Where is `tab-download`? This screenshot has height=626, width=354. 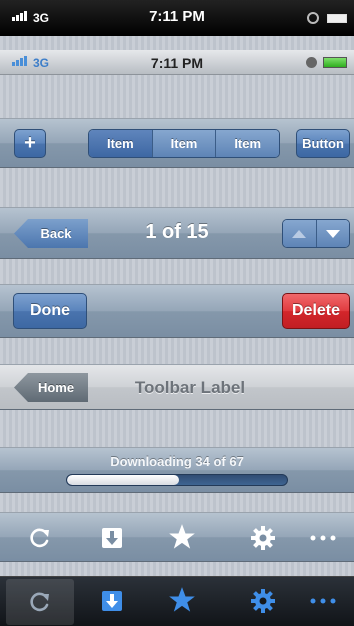
tab-download is located at coordinates (112, 601).